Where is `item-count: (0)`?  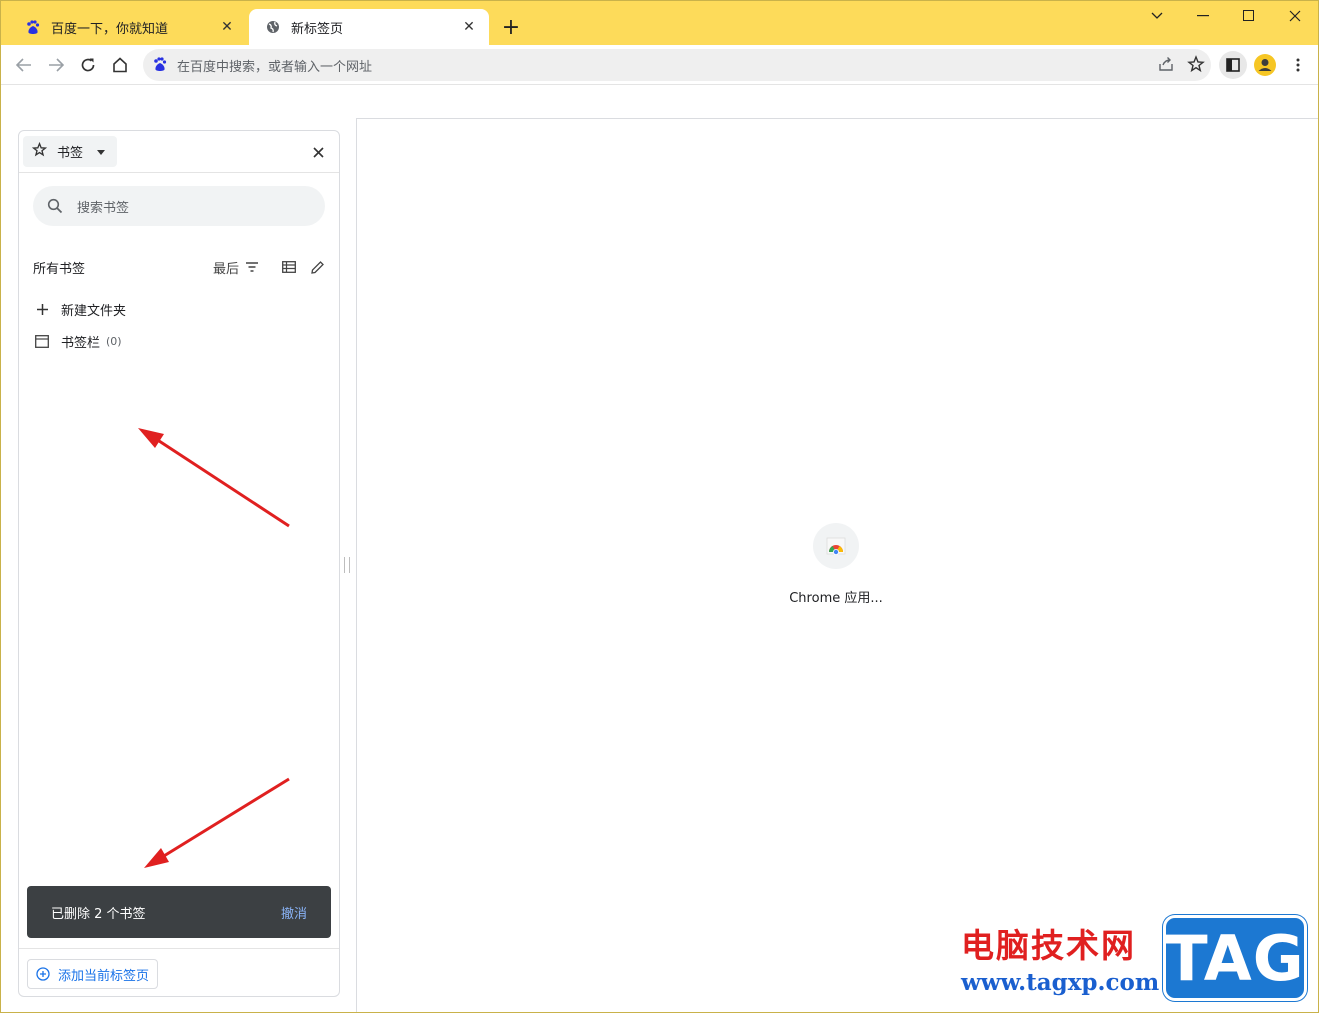 item-count: (0) is located at coordinates (114, 341).